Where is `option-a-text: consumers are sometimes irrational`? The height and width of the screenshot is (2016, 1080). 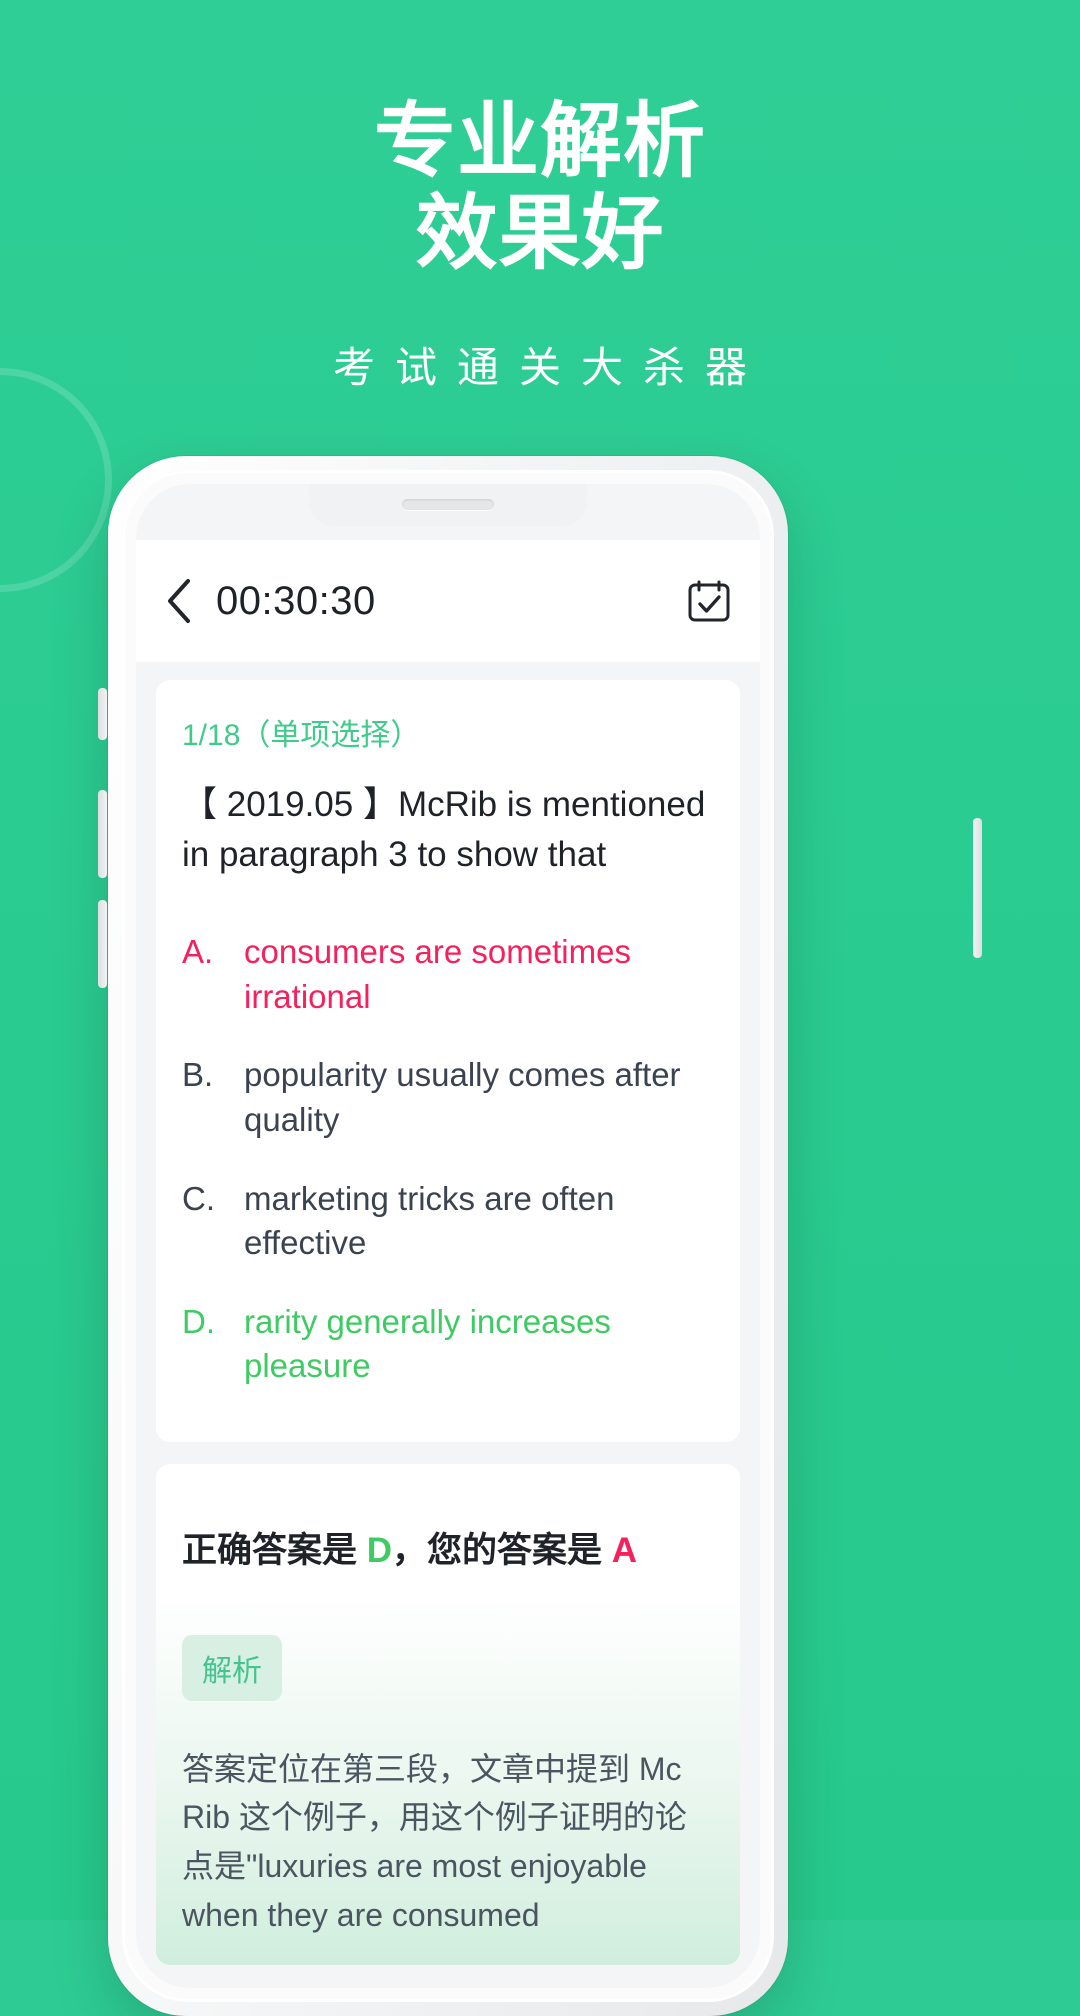
option-a-text: consumers are sometimes irrational is located at coordinates (437, 974).